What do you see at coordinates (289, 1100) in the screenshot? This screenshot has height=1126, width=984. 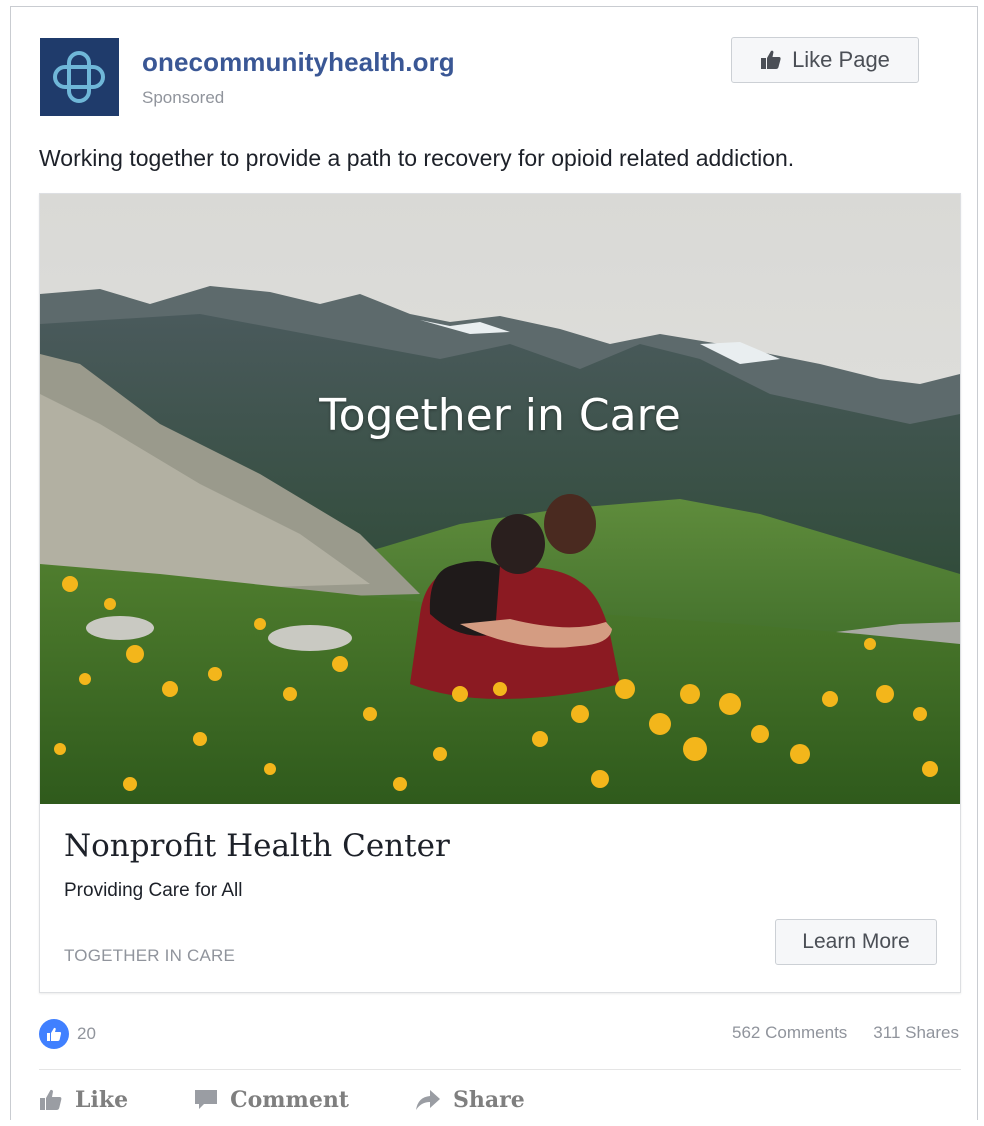 I see `comment-action-label: Comment` at bounding box center [289, 1100].